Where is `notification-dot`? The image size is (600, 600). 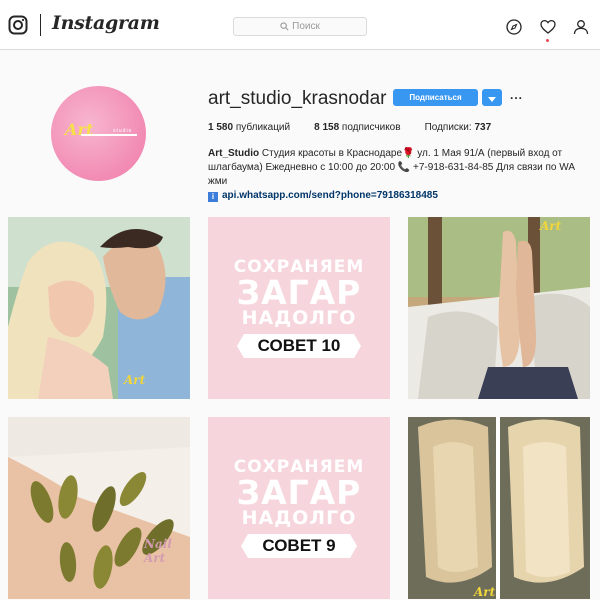
notification-dot is located at coordinates (547, 40).